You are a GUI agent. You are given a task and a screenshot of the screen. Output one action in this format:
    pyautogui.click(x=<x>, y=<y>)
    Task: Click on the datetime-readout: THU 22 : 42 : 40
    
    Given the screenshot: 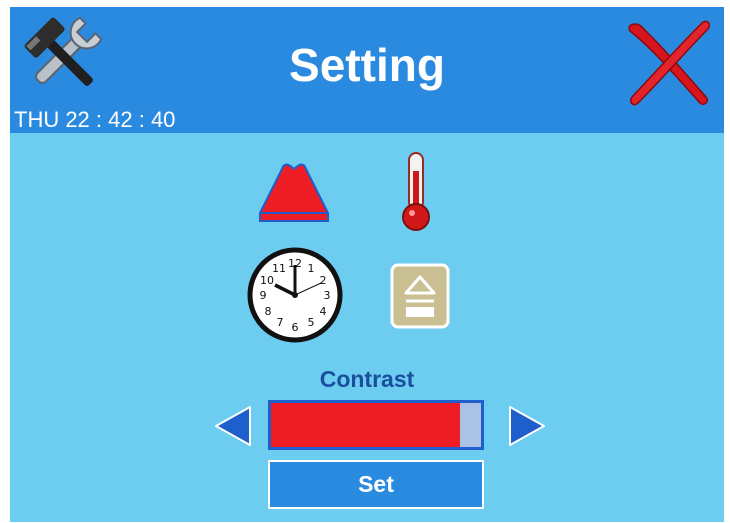 What is the action you would take?
    pyautogui.click(x=95, y=119)
    